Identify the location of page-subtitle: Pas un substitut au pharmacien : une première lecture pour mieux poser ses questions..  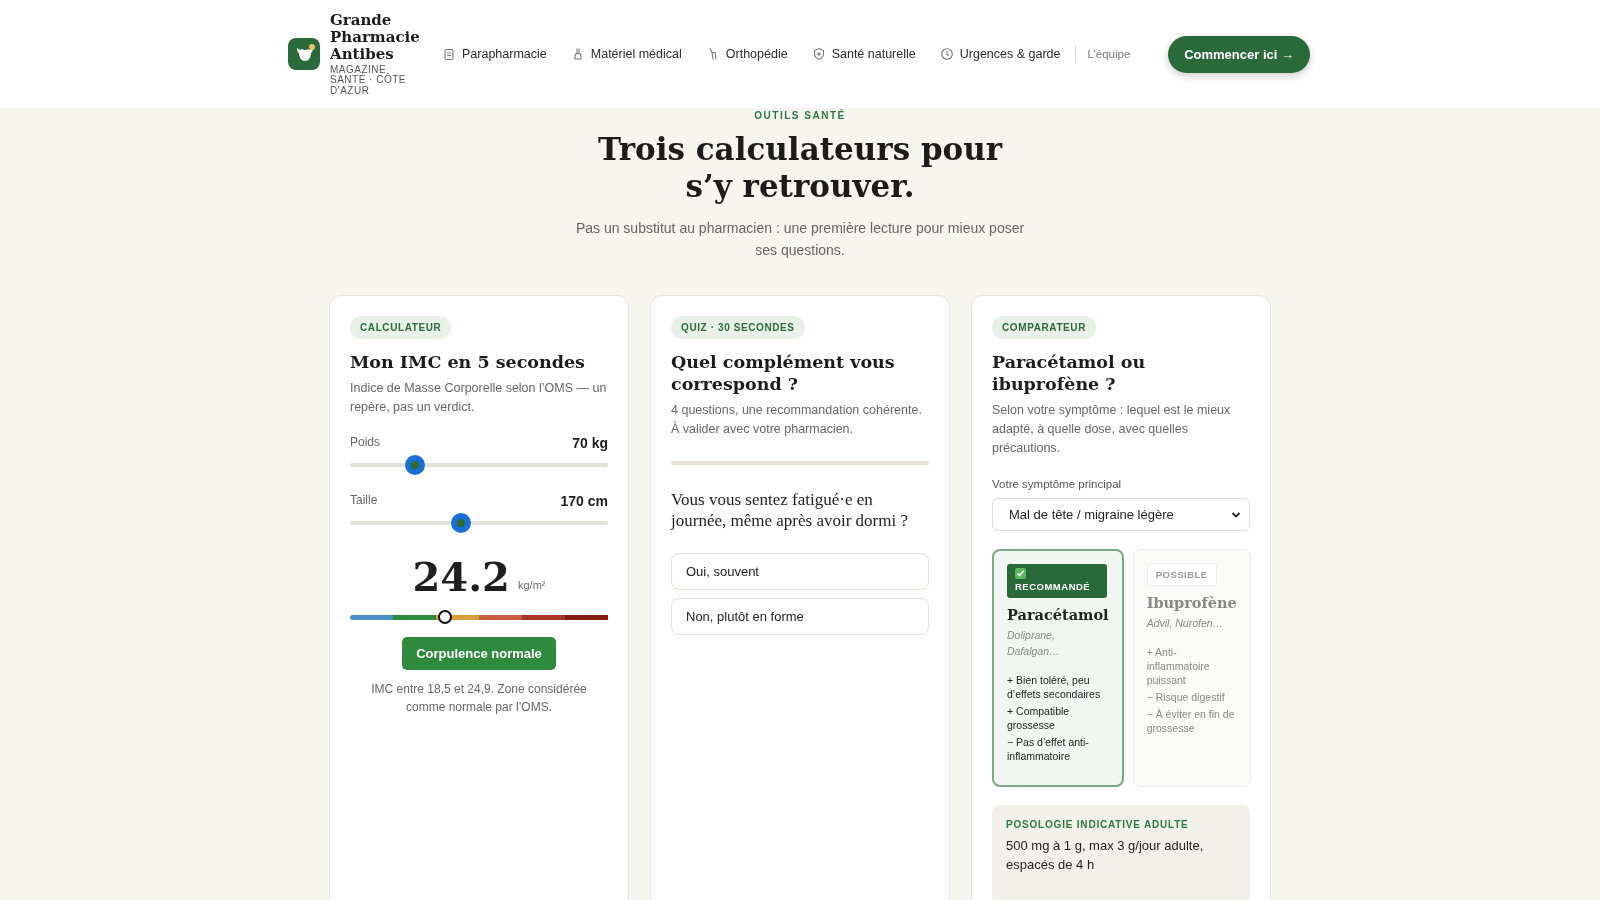
(800, 239).